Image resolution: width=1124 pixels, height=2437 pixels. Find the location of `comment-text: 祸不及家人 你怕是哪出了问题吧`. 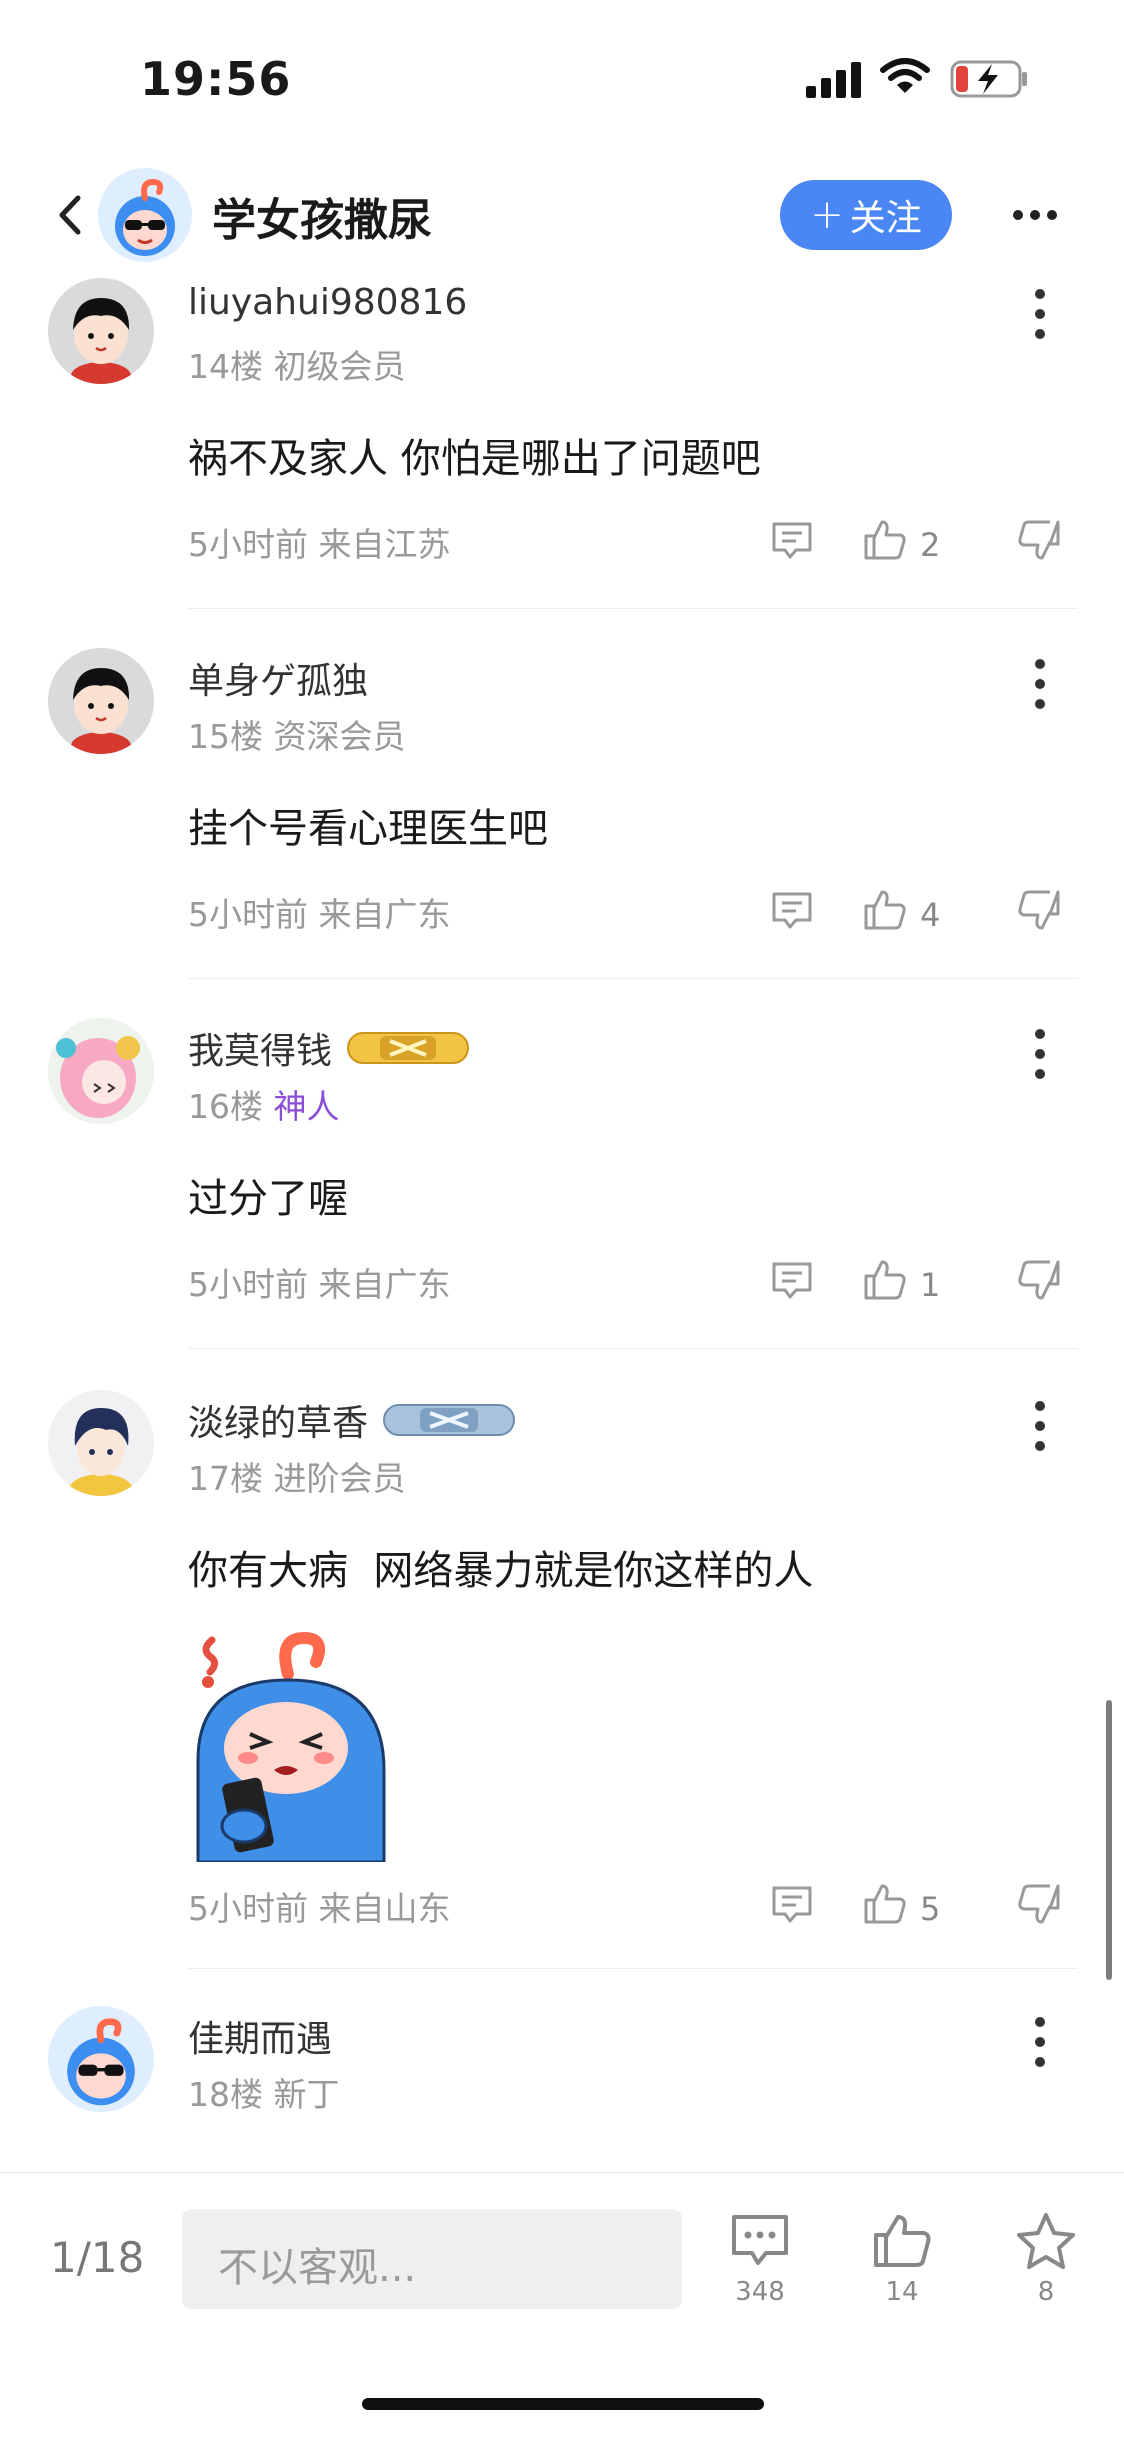

comment-text: 祸不及家人 你怕是哪出了问题吧 is located at coordinates (474, 459).